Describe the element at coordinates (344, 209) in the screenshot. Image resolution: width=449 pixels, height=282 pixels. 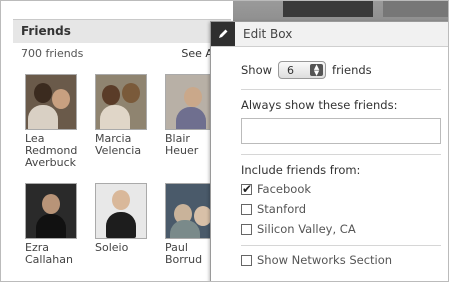
I see `source-option-stanford: Stanford` at that location.